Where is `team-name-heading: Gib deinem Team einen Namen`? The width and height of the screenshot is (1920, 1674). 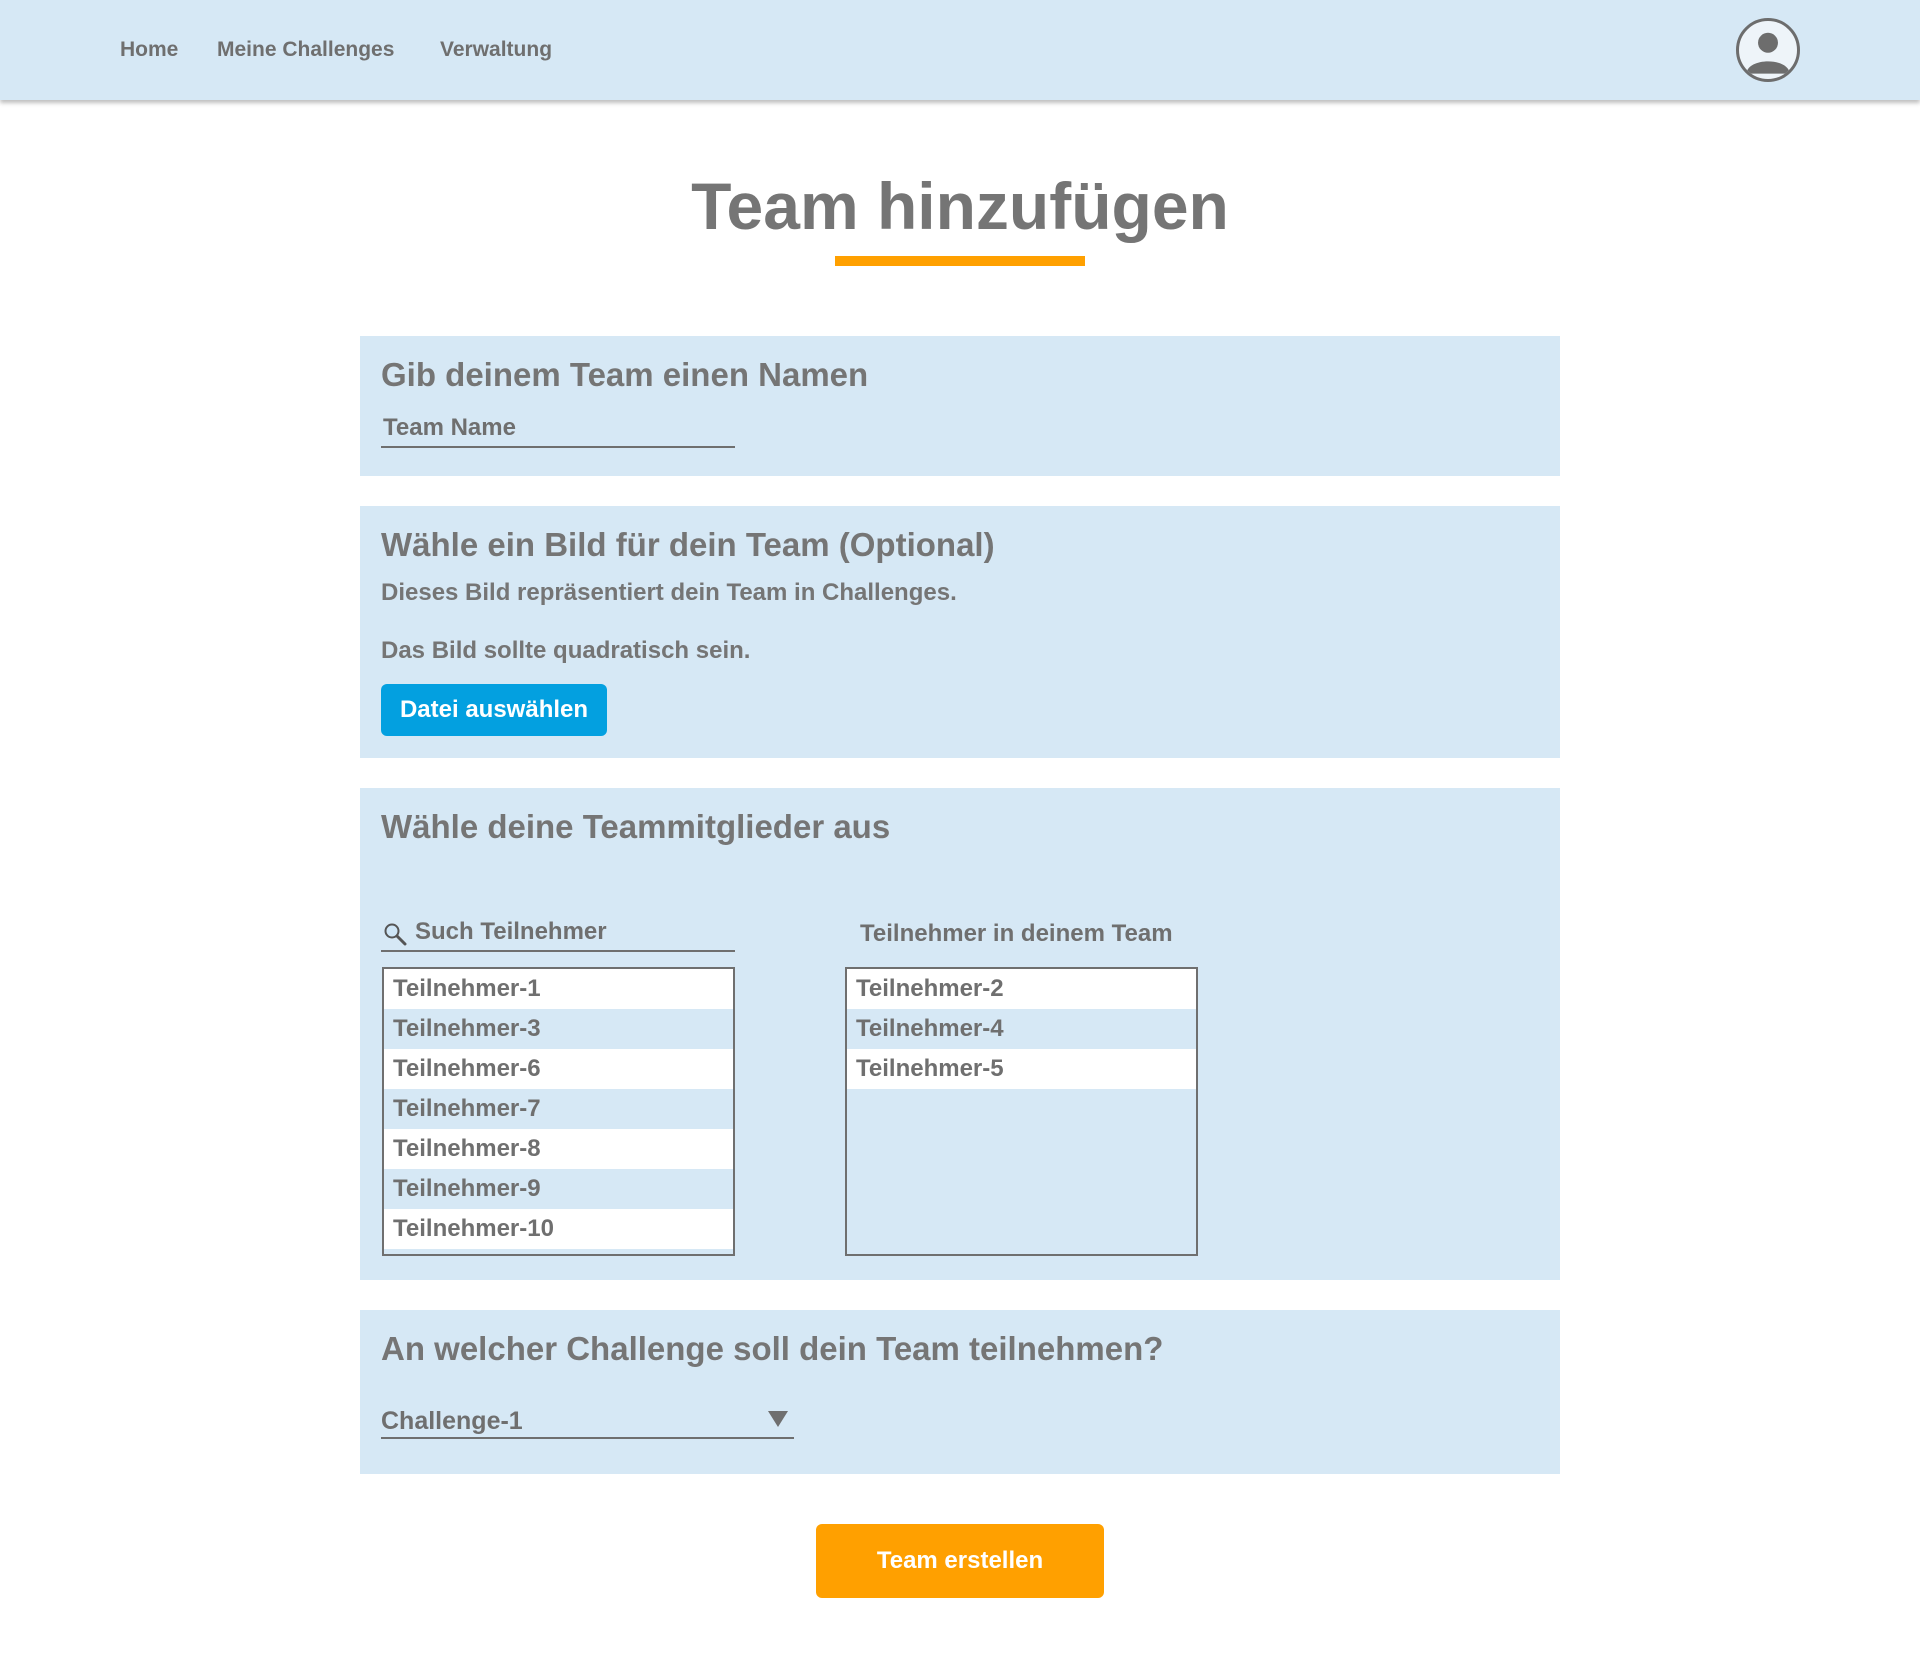
team-name-heading: Gib deinem Team einen Namen is located at coordinates (625, 374).